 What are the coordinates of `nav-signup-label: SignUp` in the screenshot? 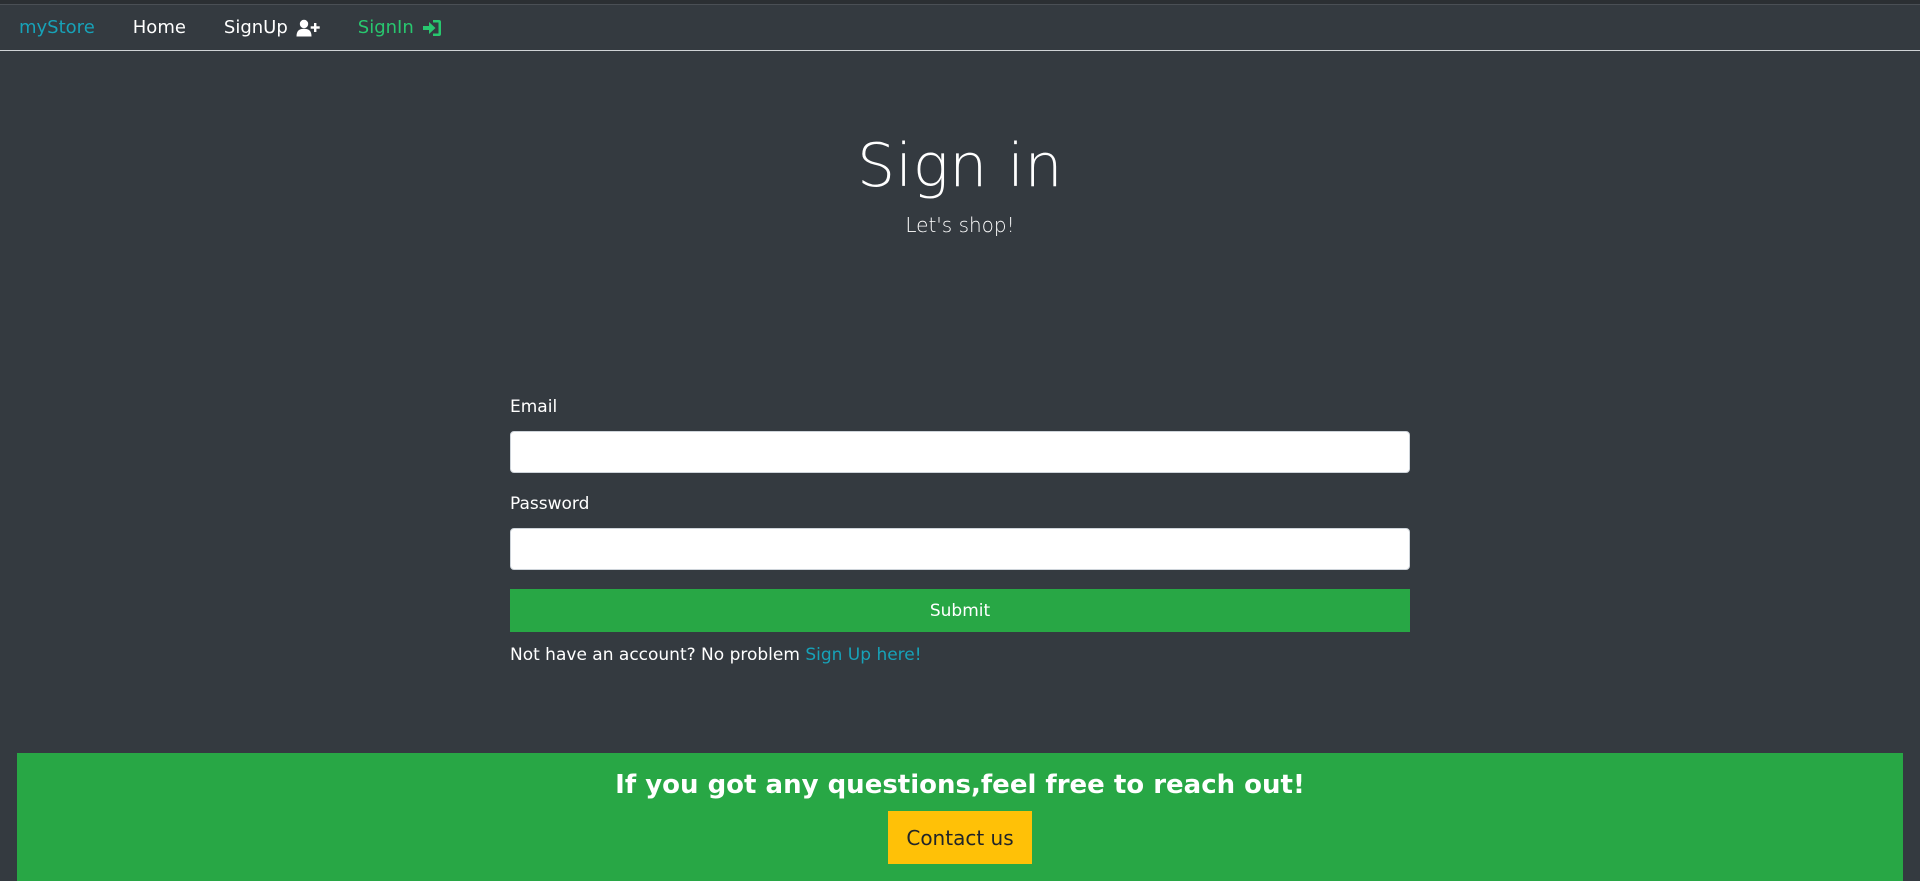 It's located at (255, 27).